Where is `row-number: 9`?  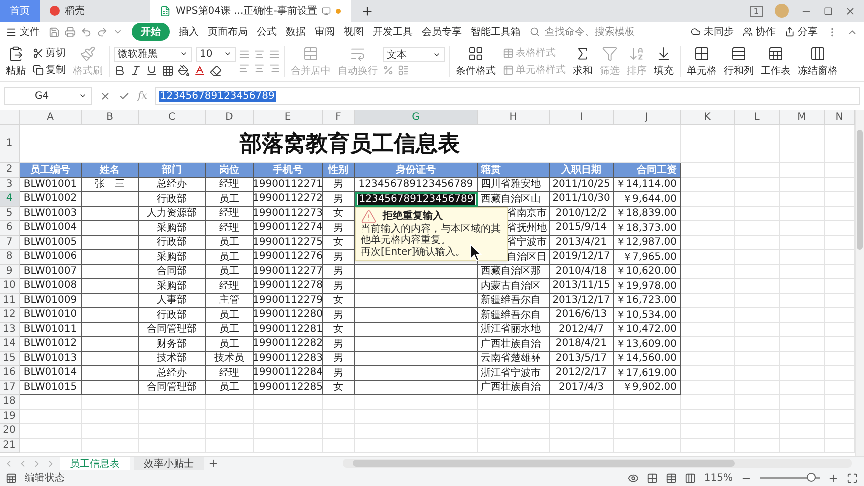 row-number: 9 is located at coordinates (10, 271).